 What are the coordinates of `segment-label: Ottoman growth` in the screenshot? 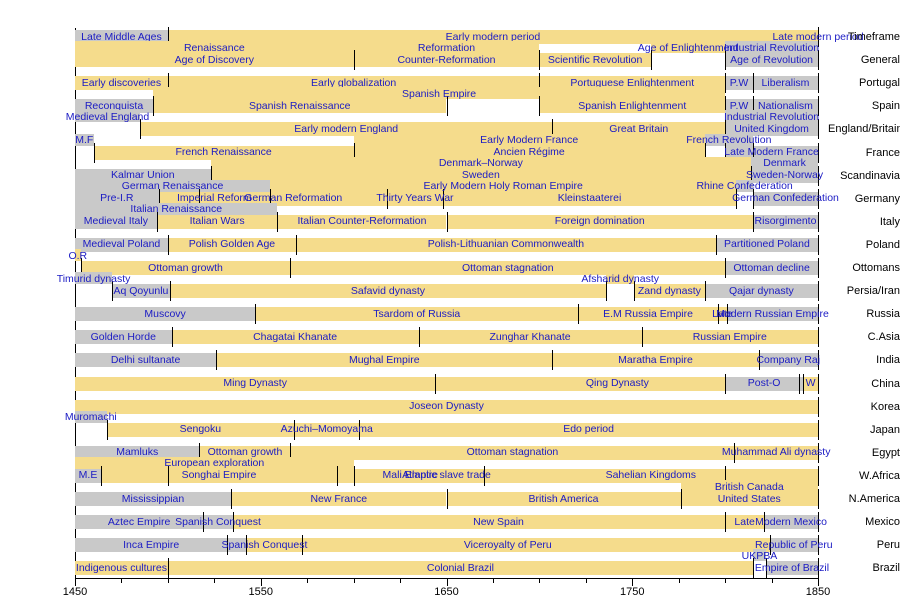 It's located at (185, 267).